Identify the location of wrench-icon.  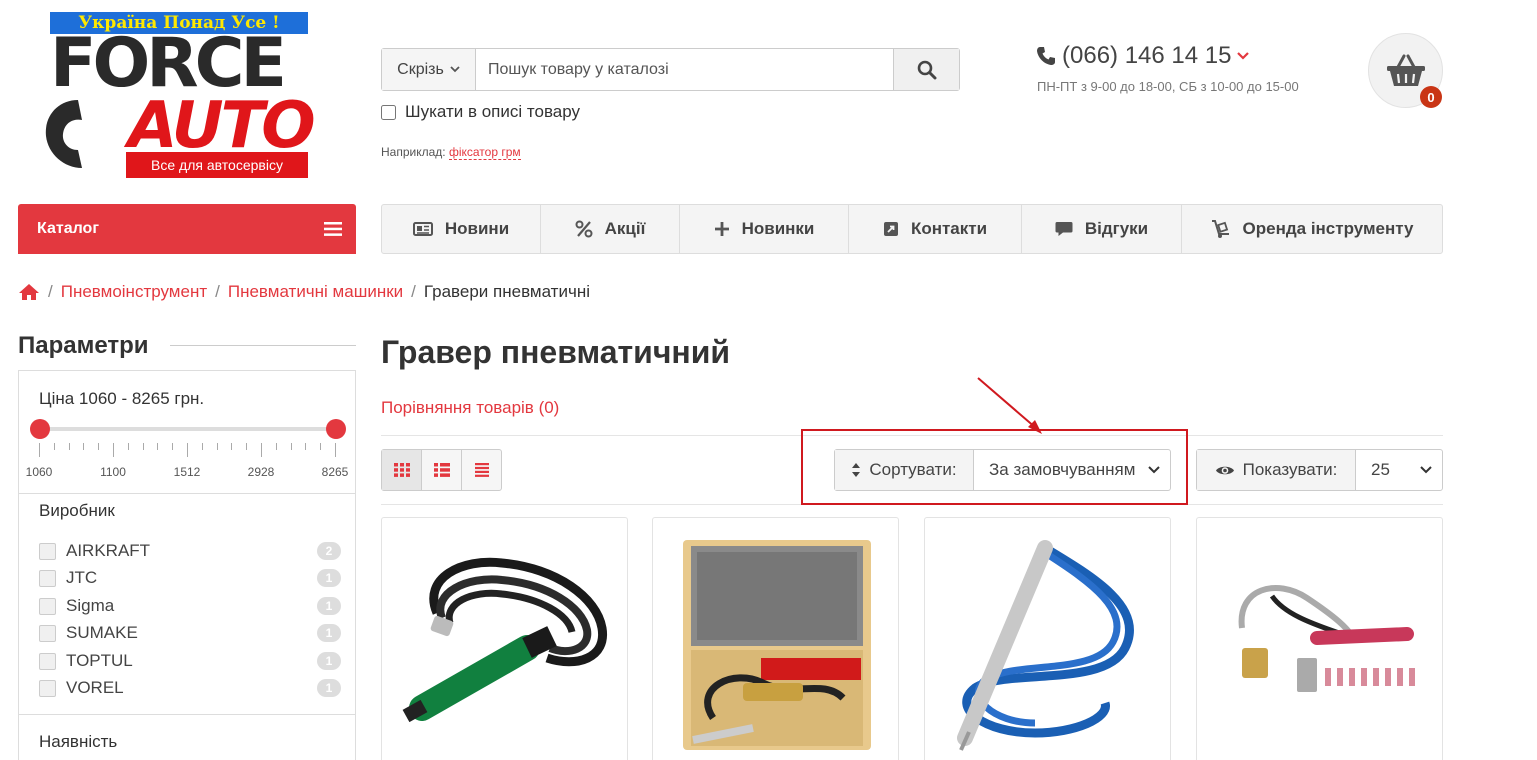
(66, 134).